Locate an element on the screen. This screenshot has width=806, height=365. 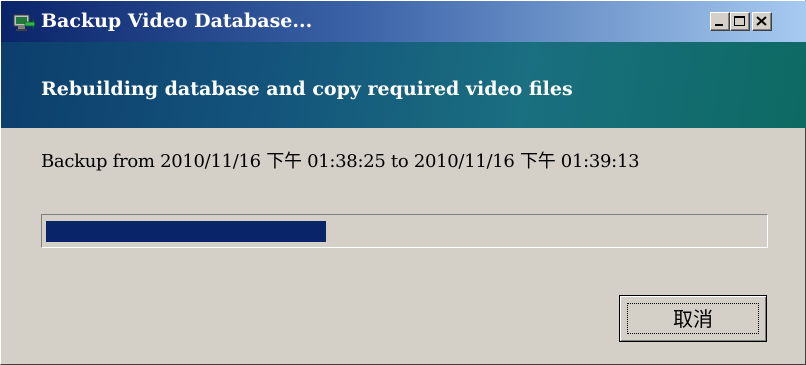
backup-app-icon is located at coordinates (24, 22).